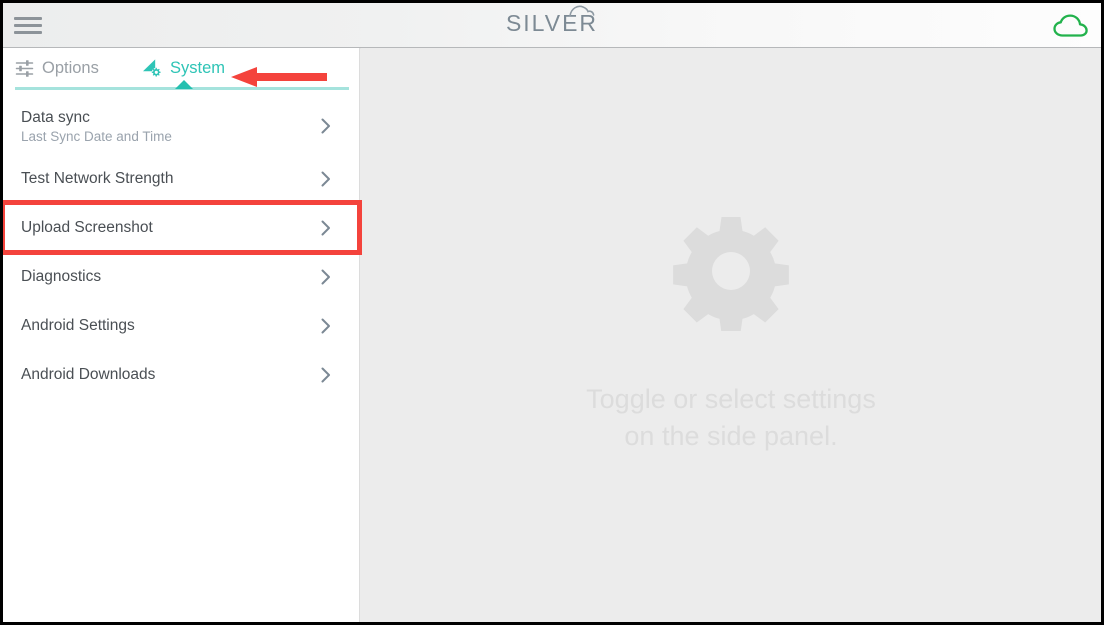 This screenshot has width=1104, height=625. I want to click on cloud-arc-icon, so click(582, 11).